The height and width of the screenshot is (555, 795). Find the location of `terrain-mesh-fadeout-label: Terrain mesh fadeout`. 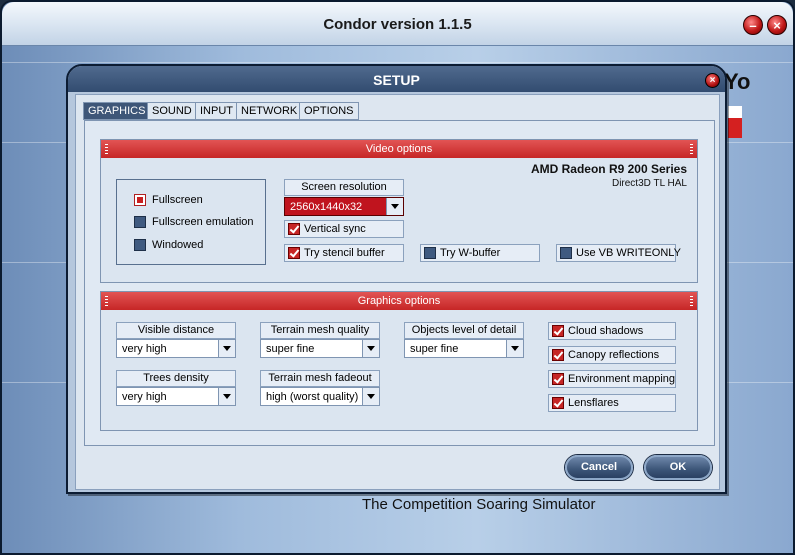

terrain-mesh-fadeout-label: Terrain mesh fadeout is located at coordinates (320, 378).